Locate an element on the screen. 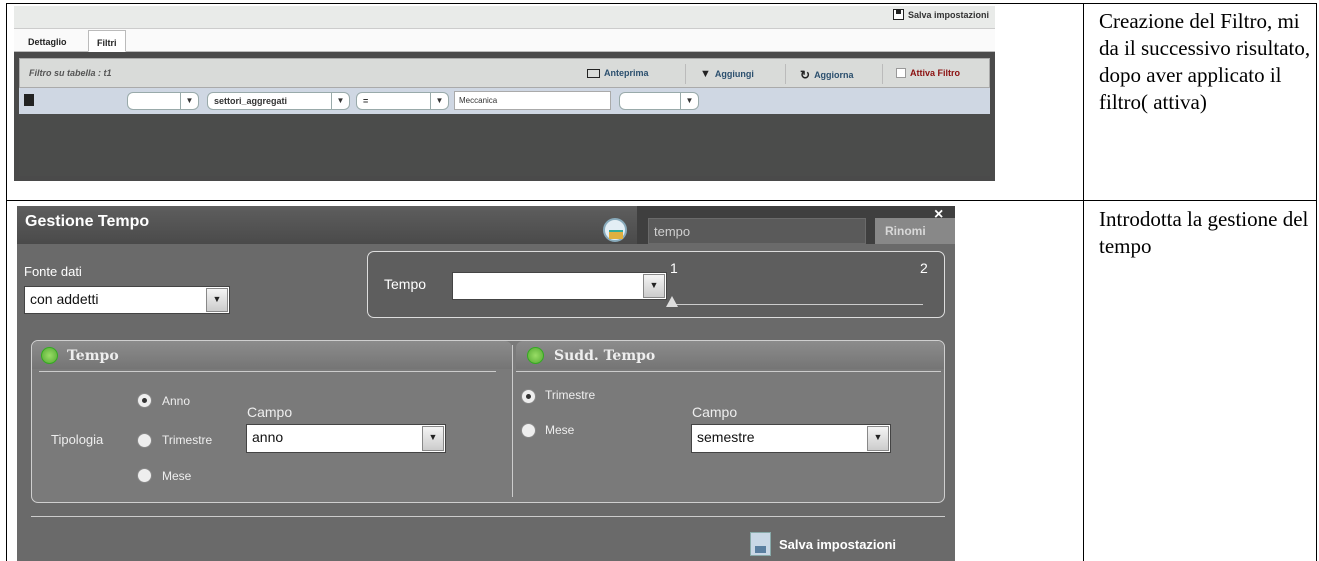 This screenshot has width=1319, height=561. filter-operator-select: = ▼ is located at coordinates (402, 101).